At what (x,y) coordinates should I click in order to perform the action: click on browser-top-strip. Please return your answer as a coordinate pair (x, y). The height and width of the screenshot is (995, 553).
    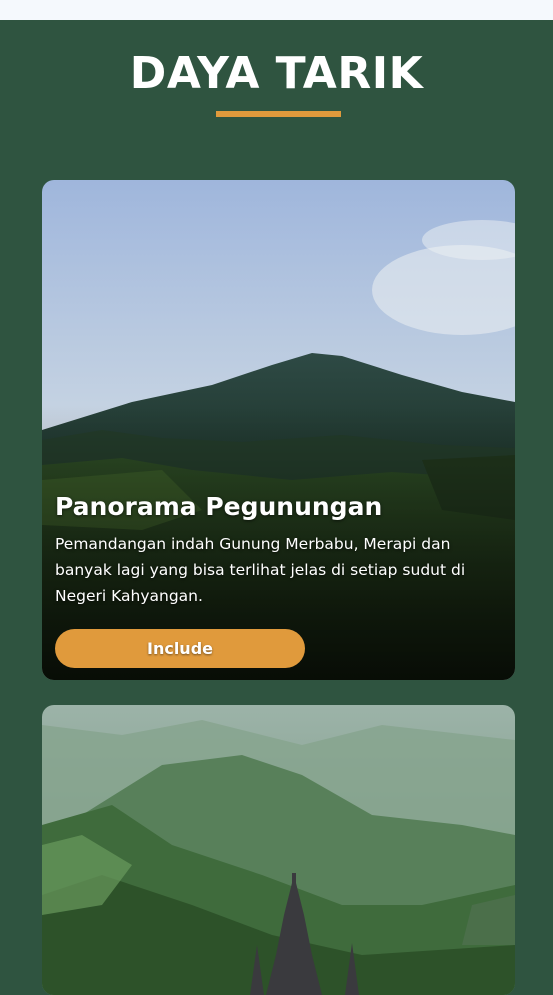
    Looking at the image, I should click on (276, 10).